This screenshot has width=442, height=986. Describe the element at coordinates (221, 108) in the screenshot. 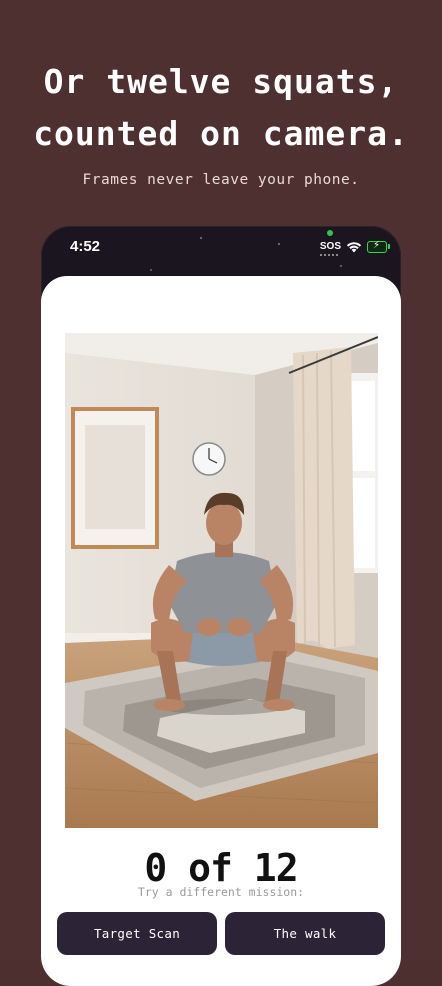

I see `headline: Or twelve squats, counted on camera.` at that location.